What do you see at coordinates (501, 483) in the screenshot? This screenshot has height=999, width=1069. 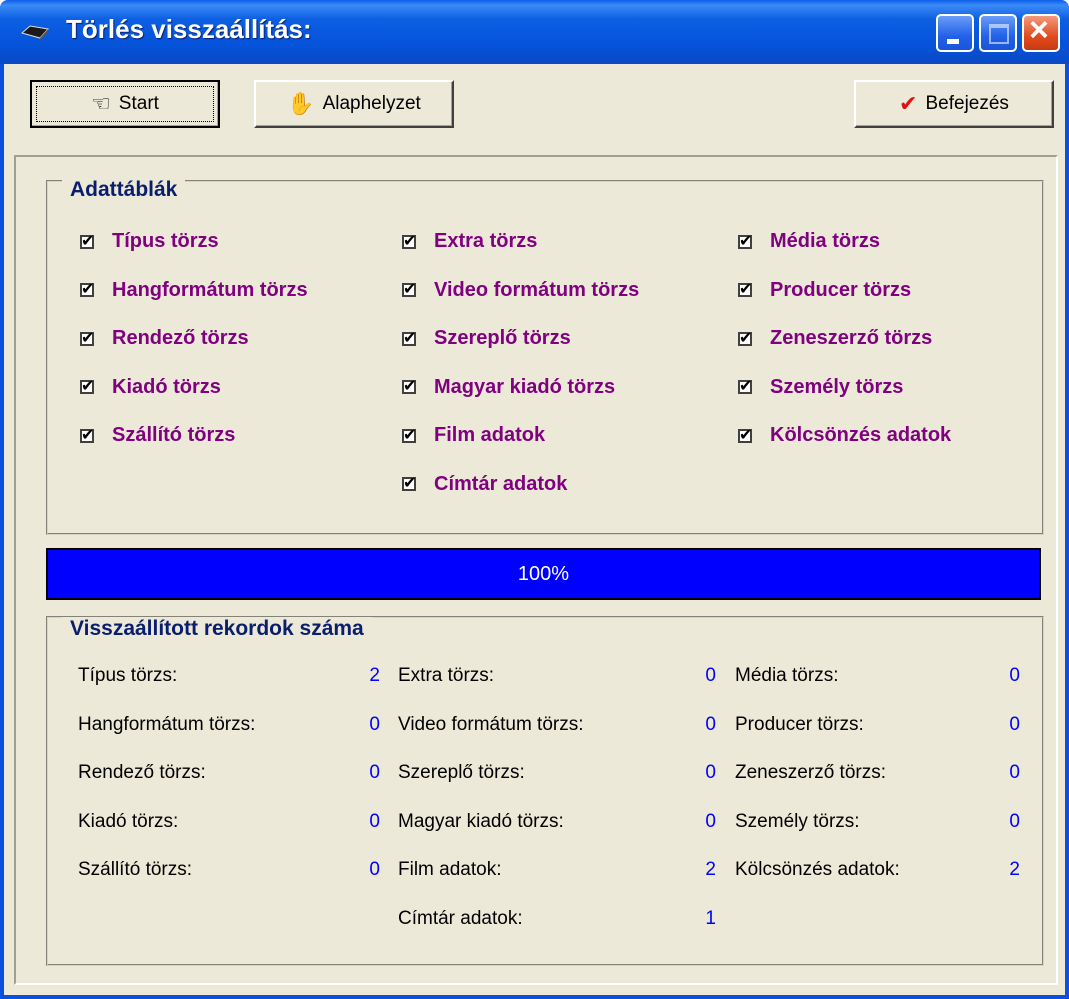 I see `table-checkbox-label: Címtár adatok` at bounding box center [501, 483].